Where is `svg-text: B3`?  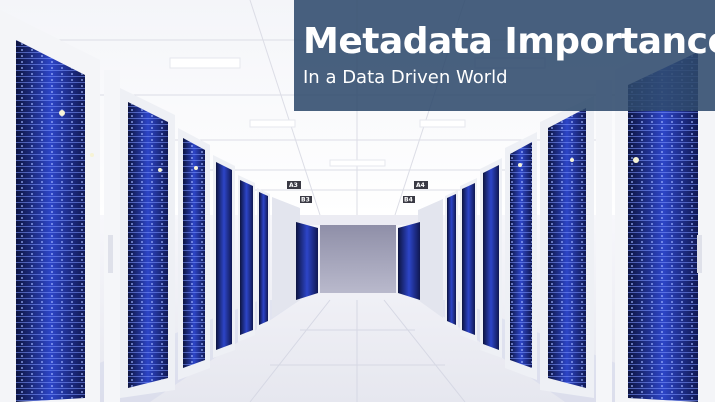 svg-text: B3 is located at coordinates (305, 200).